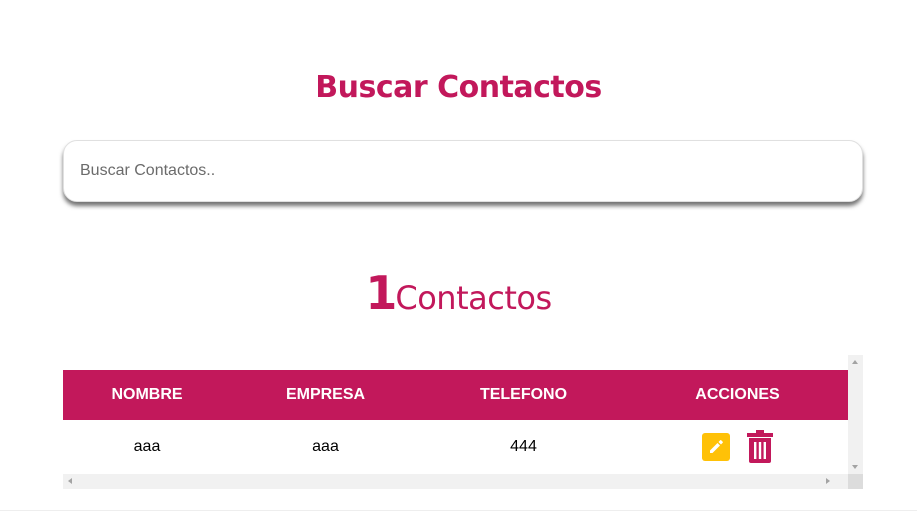  I want to click on row-actions, so click(737, 447).